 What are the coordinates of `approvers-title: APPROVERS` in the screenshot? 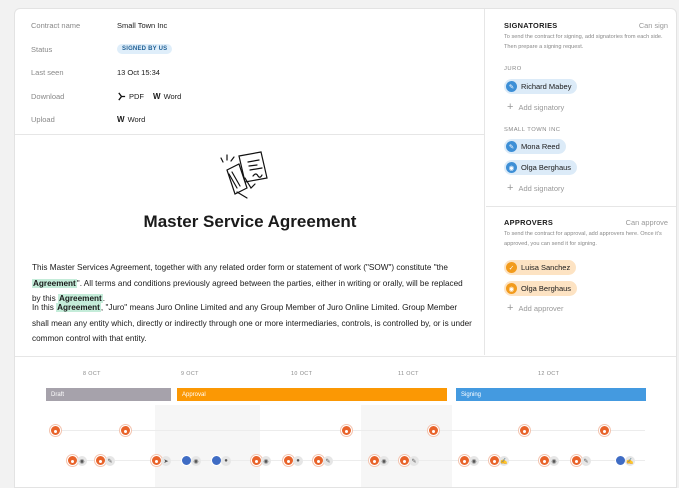 It's located at (529, 222).